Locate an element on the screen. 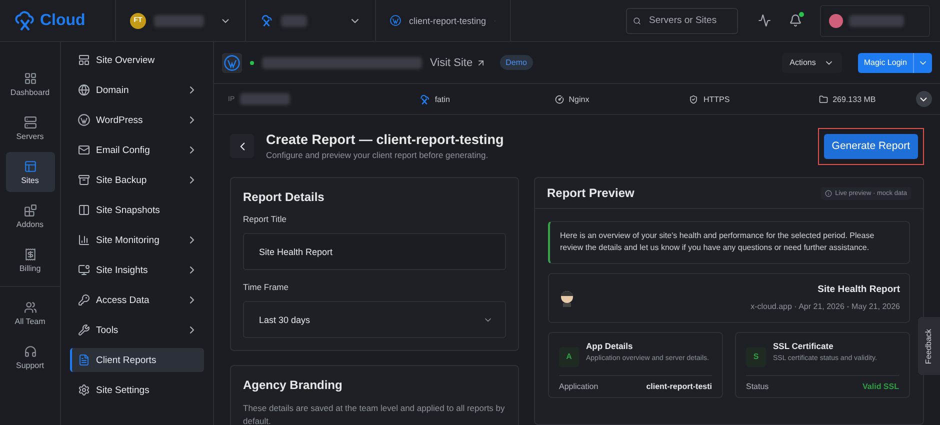  report-meta: x-cloud.app · Apr 21, 2026 - May 21, 2026 is located at coordinates (825, 307).